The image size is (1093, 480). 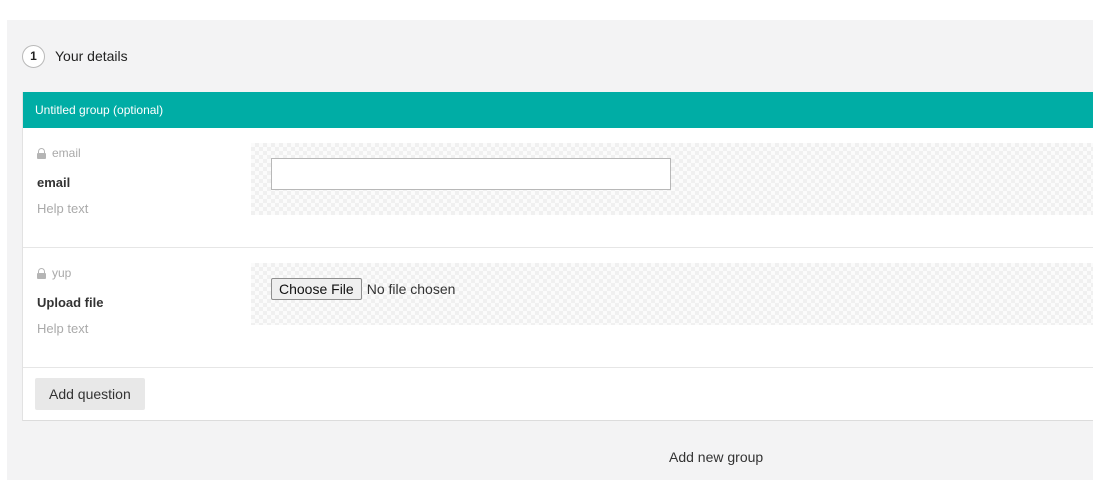 What do you see at coordinates (411, 289) in the screenshot?
I see `file-status-text: No file chosen` at bounding box center [411, 289].